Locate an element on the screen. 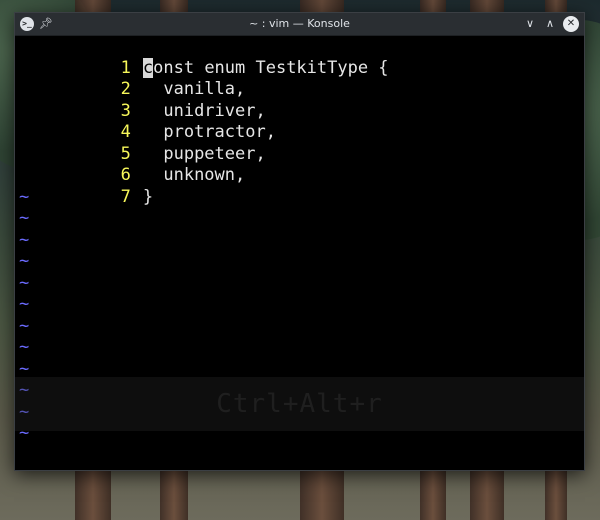  line-number: 7 is located at coordinates (125, 196).